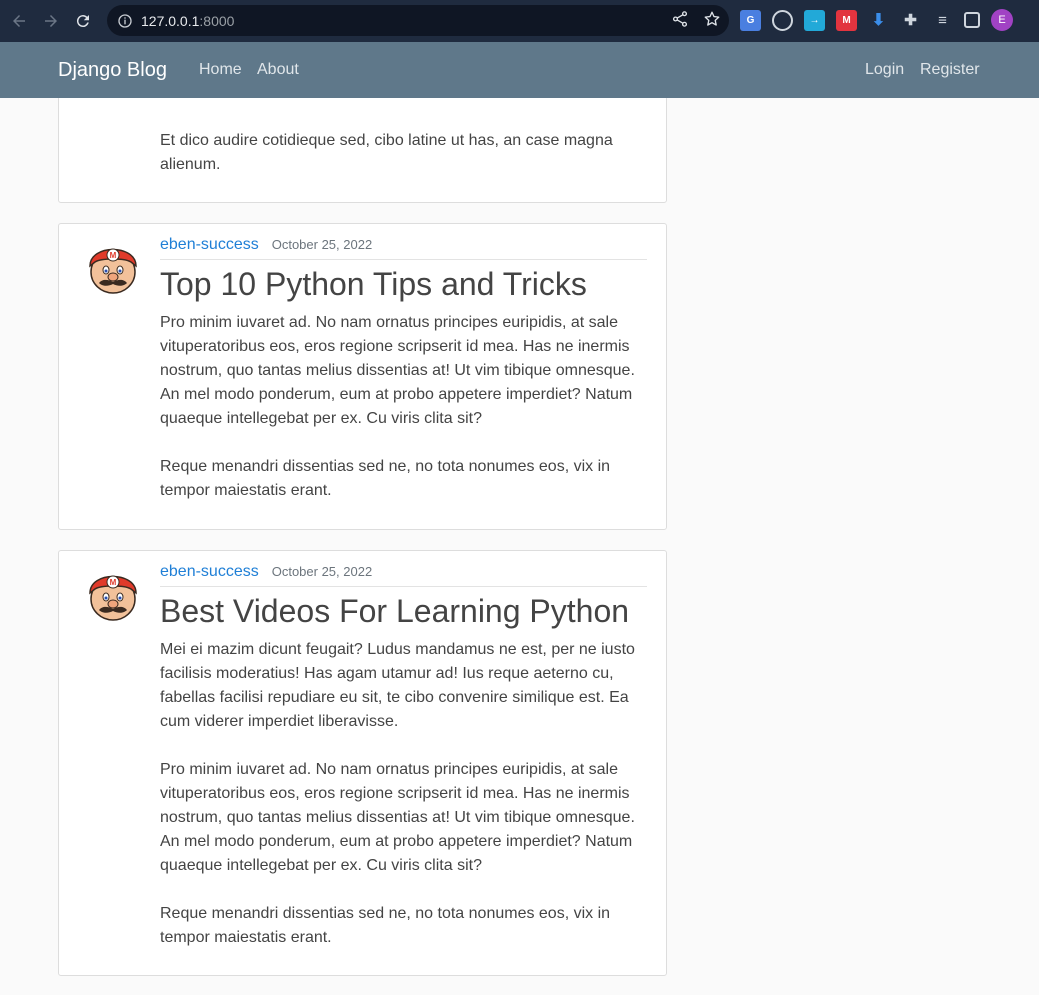 The width and height of the screenshot is (1039, 995). I want to click on arrow-extension-icon: →, so click(814, 20).